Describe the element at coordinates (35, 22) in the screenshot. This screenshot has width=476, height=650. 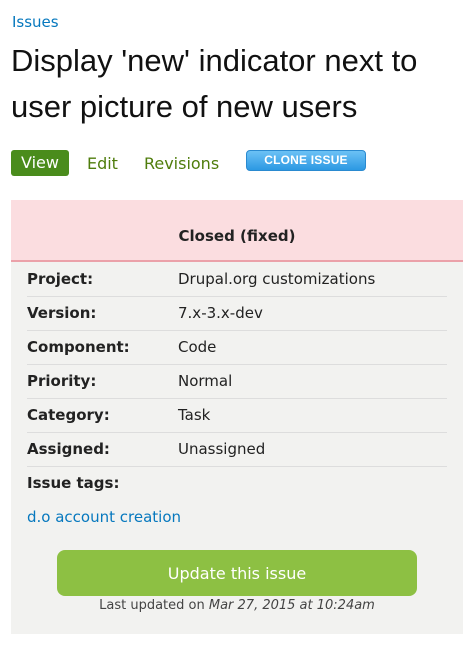
I see `breadcrumb-issues-link: Issues` at that location.